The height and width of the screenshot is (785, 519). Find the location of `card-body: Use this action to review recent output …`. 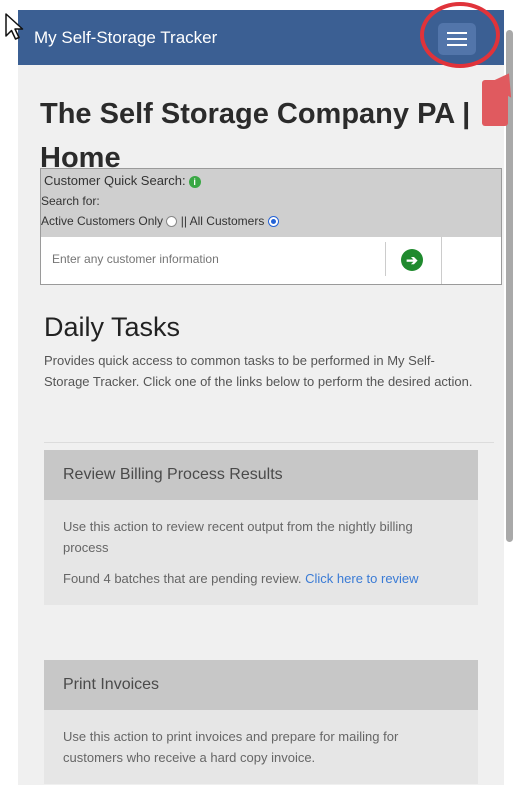

card-body: Use this action to review recent output … is located at coordinates (261, 552).